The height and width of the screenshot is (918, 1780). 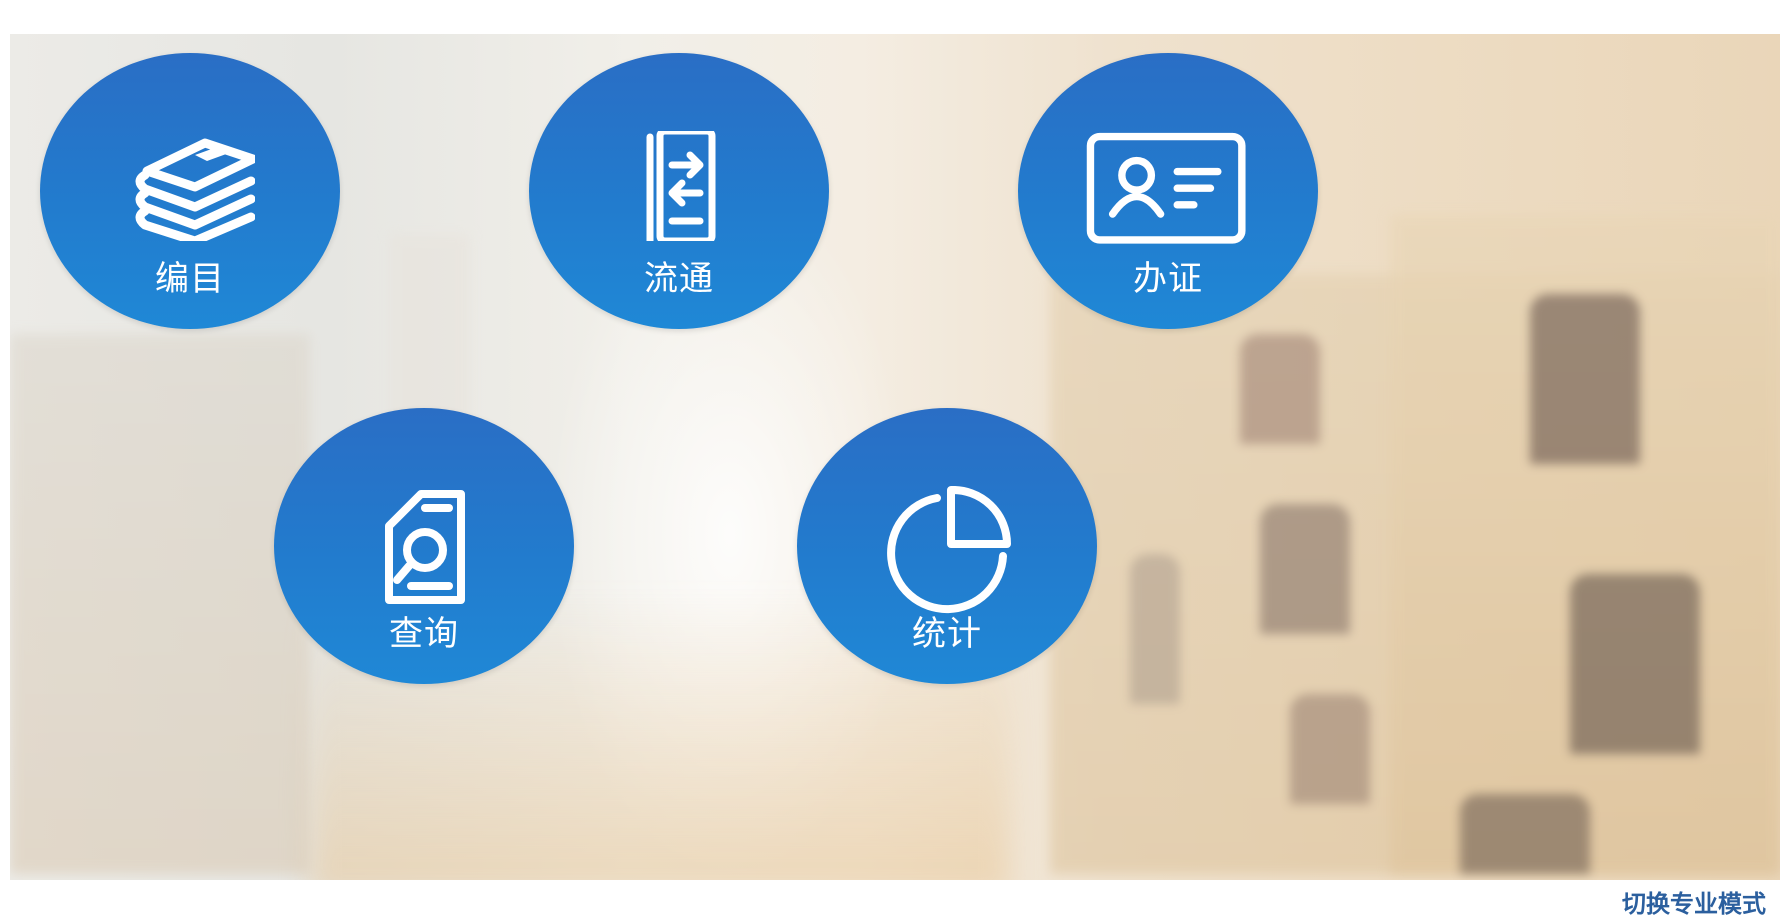 I want to click on circulation-button: 流通, so click(x=679, y=191).